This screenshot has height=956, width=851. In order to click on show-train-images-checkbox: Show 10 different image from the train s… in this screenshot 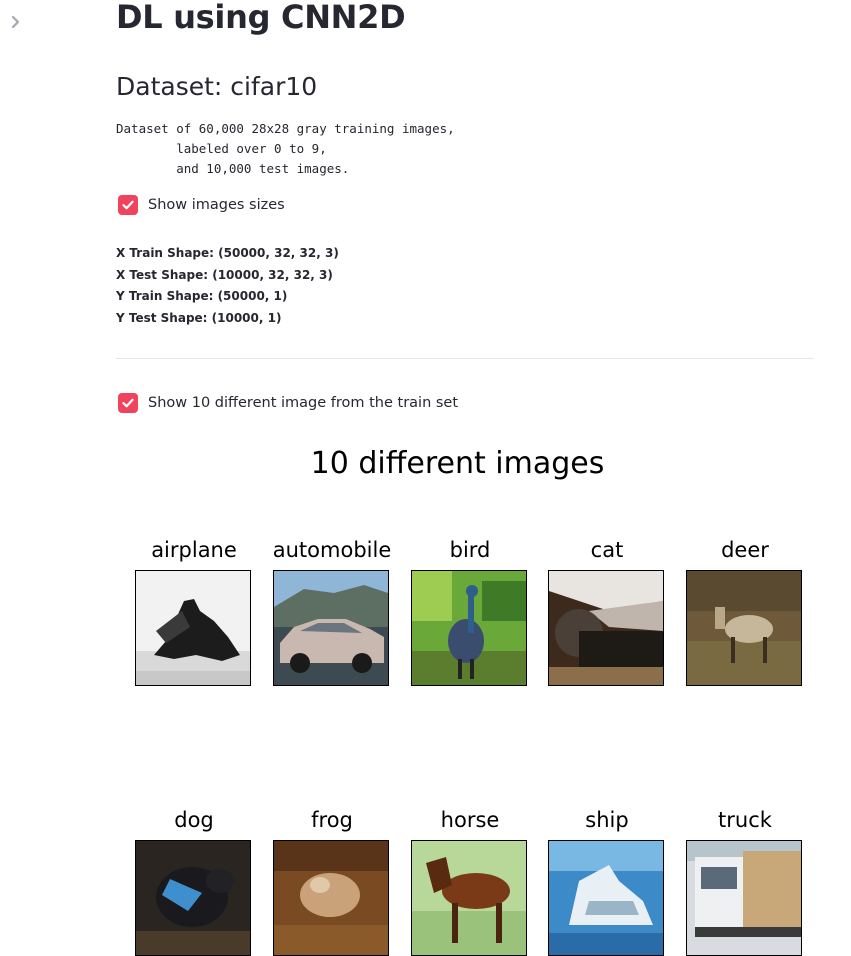, I will do `click(287, 403)`.